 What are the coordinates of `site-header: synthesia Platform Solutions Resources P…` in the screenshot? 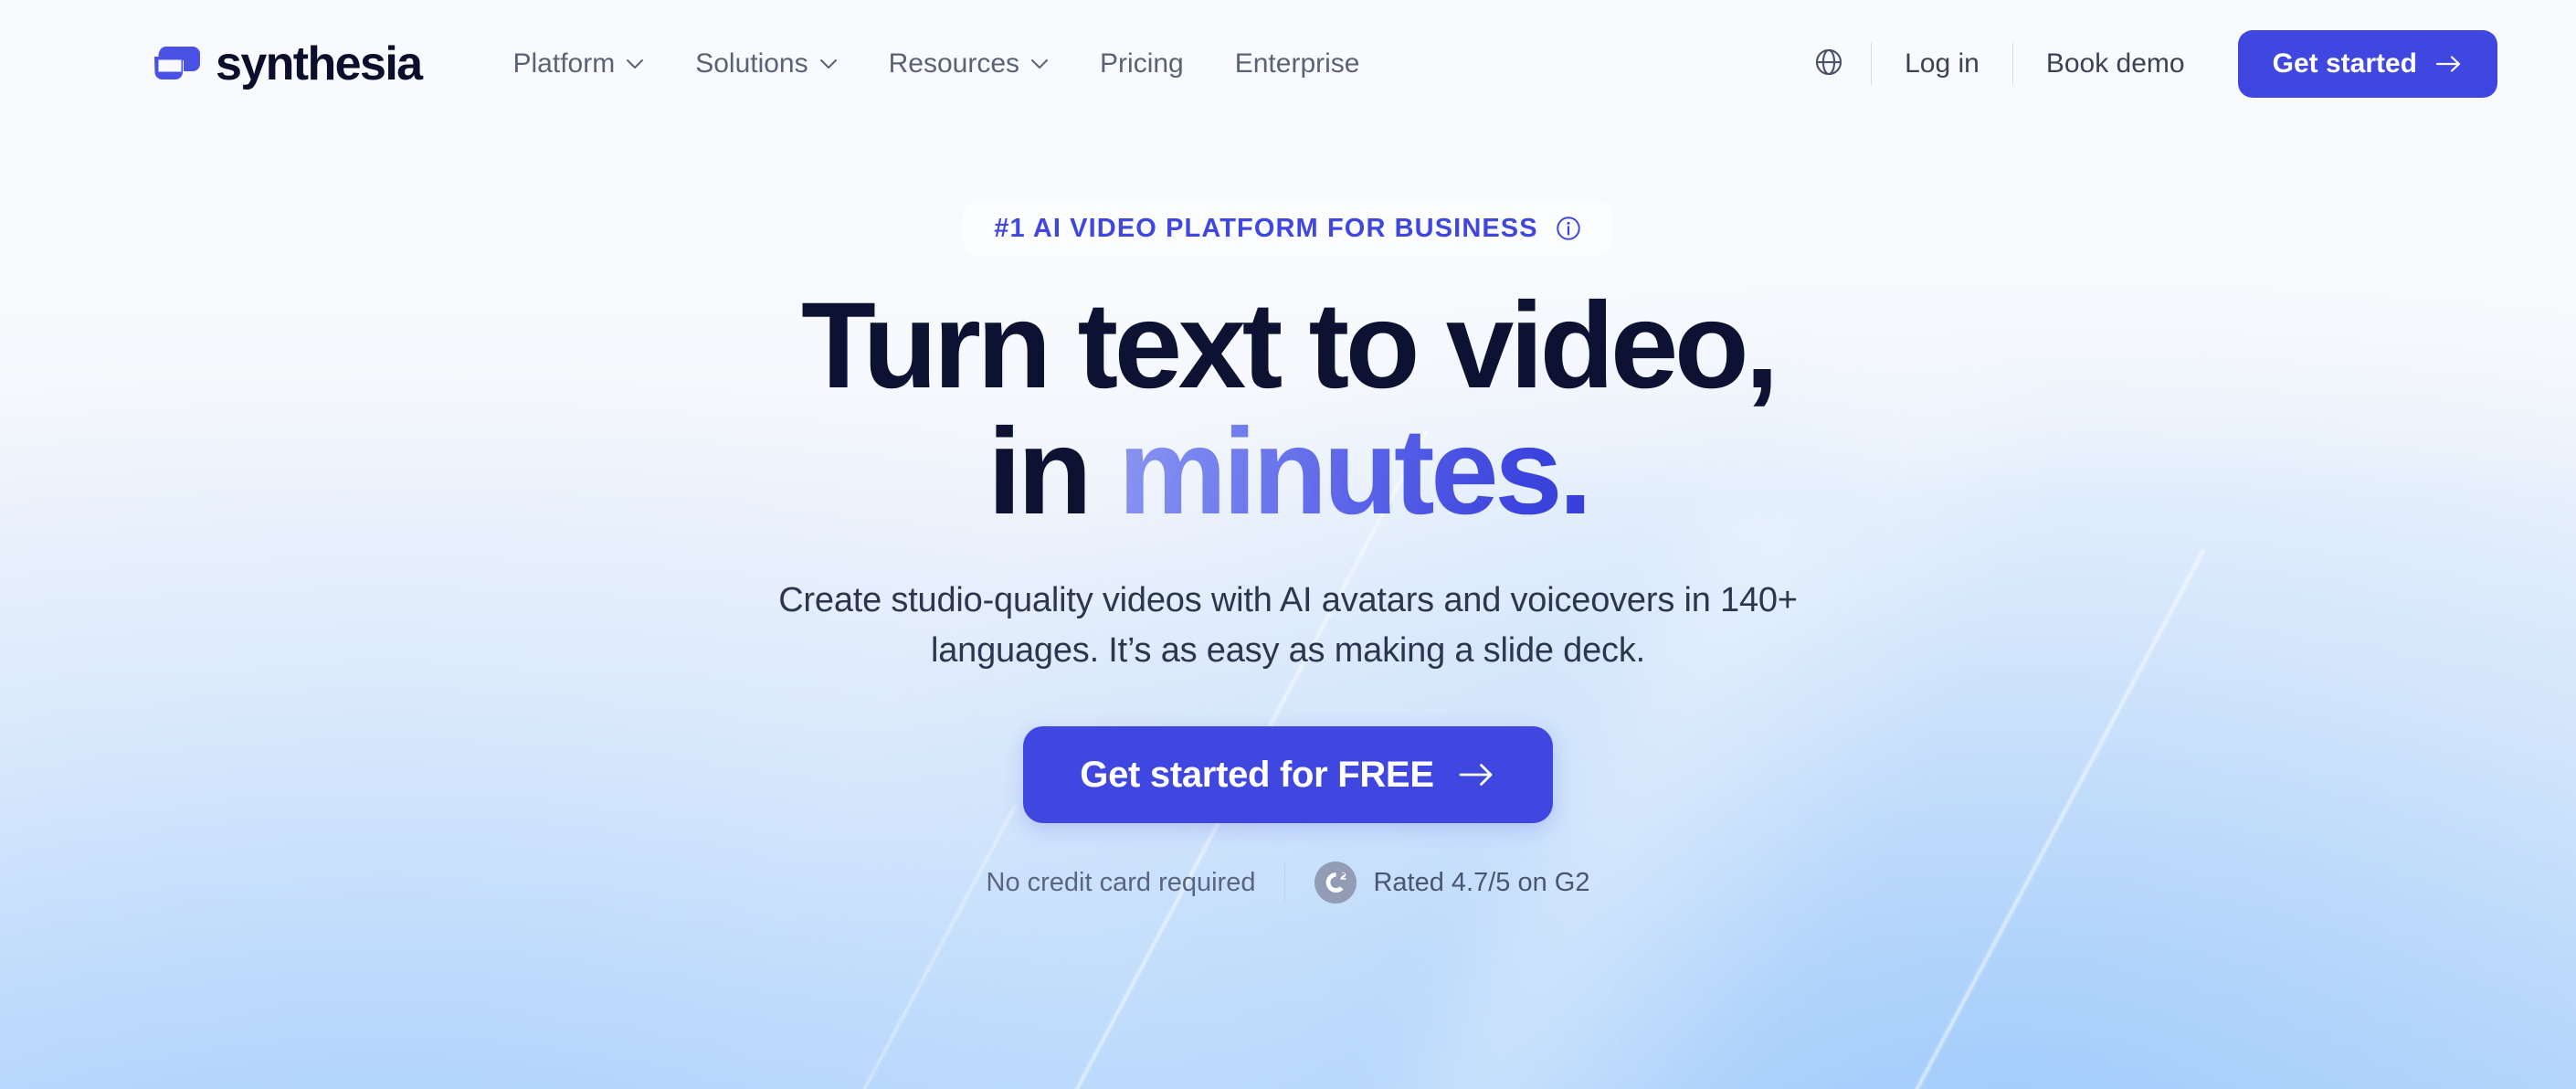 It's located at (1288, 64).